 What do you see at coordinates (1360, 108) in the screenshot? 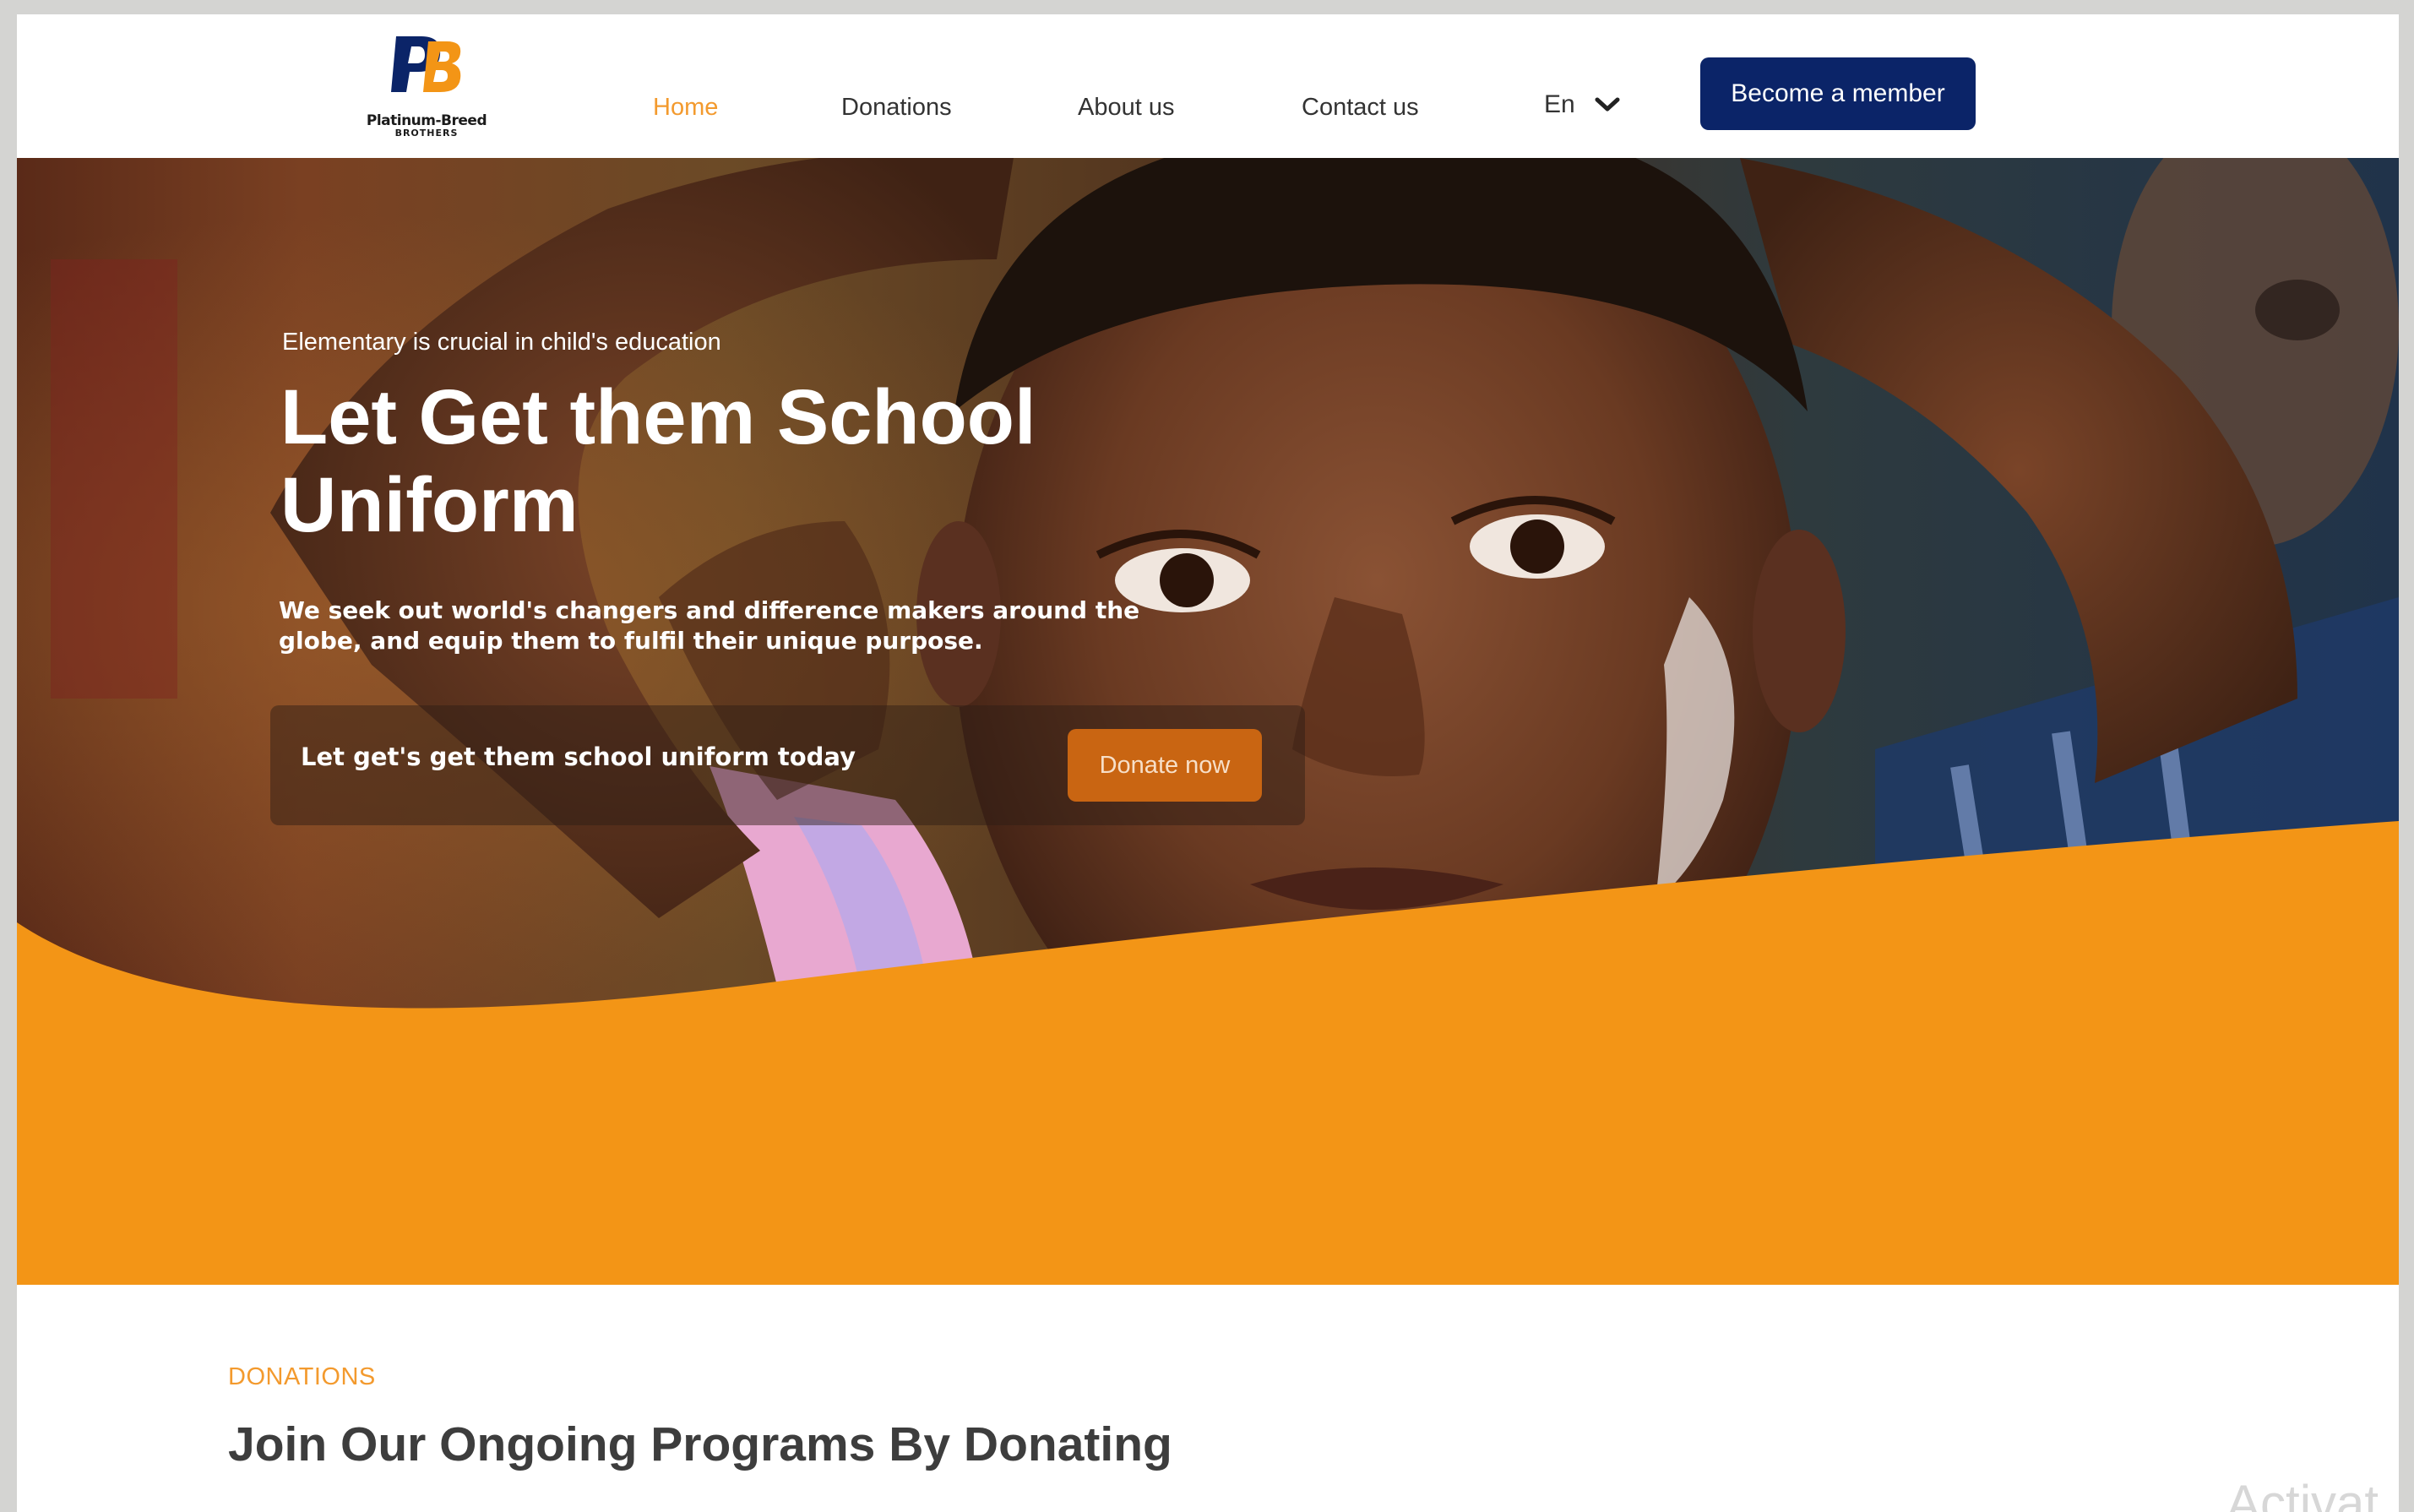
I see `nav-contact-us: Contact us` at bounding box center [1360, 108].